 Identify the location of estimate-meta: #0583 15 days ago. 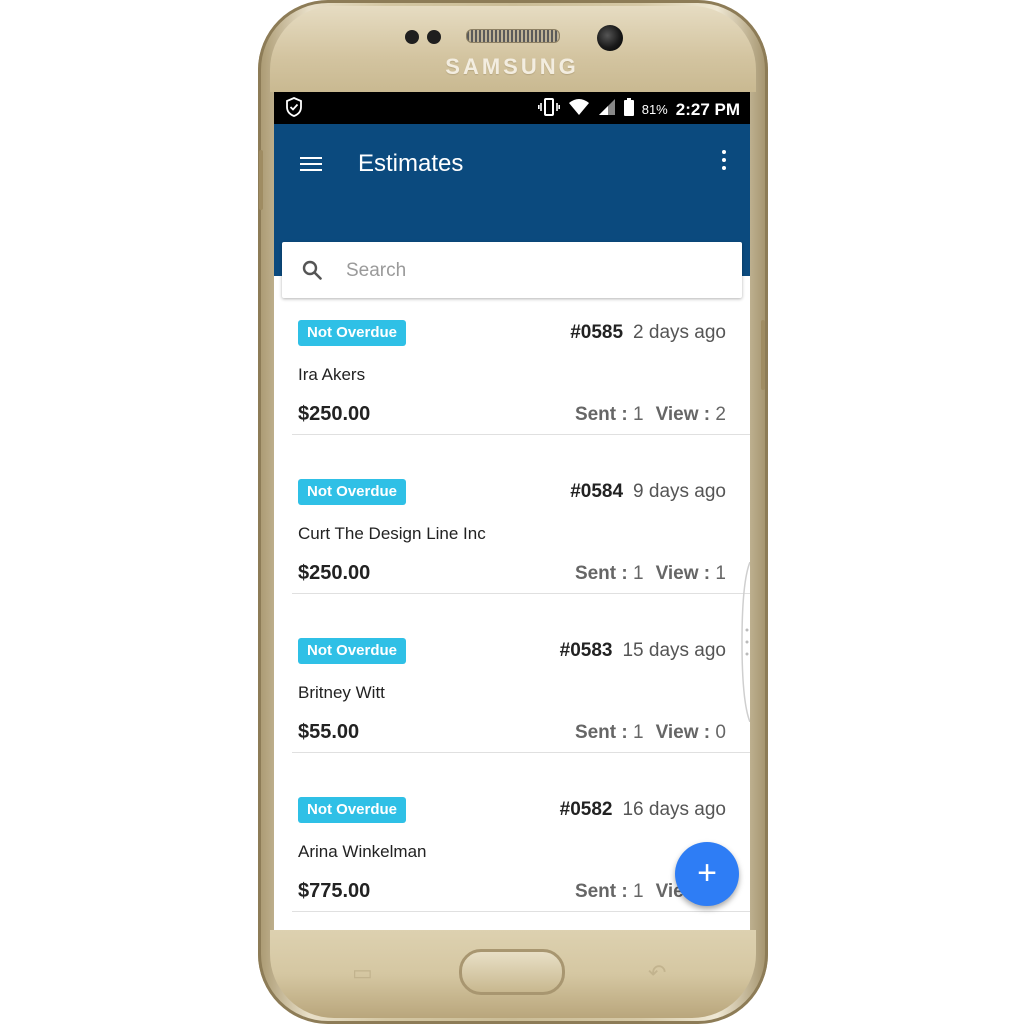
(643, 651).